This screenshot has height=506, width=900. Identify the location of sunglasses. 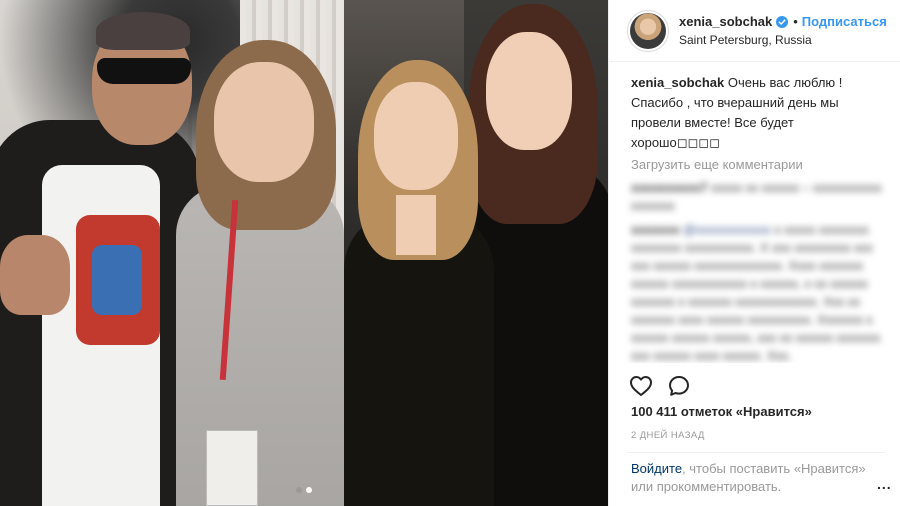
(144, 71).